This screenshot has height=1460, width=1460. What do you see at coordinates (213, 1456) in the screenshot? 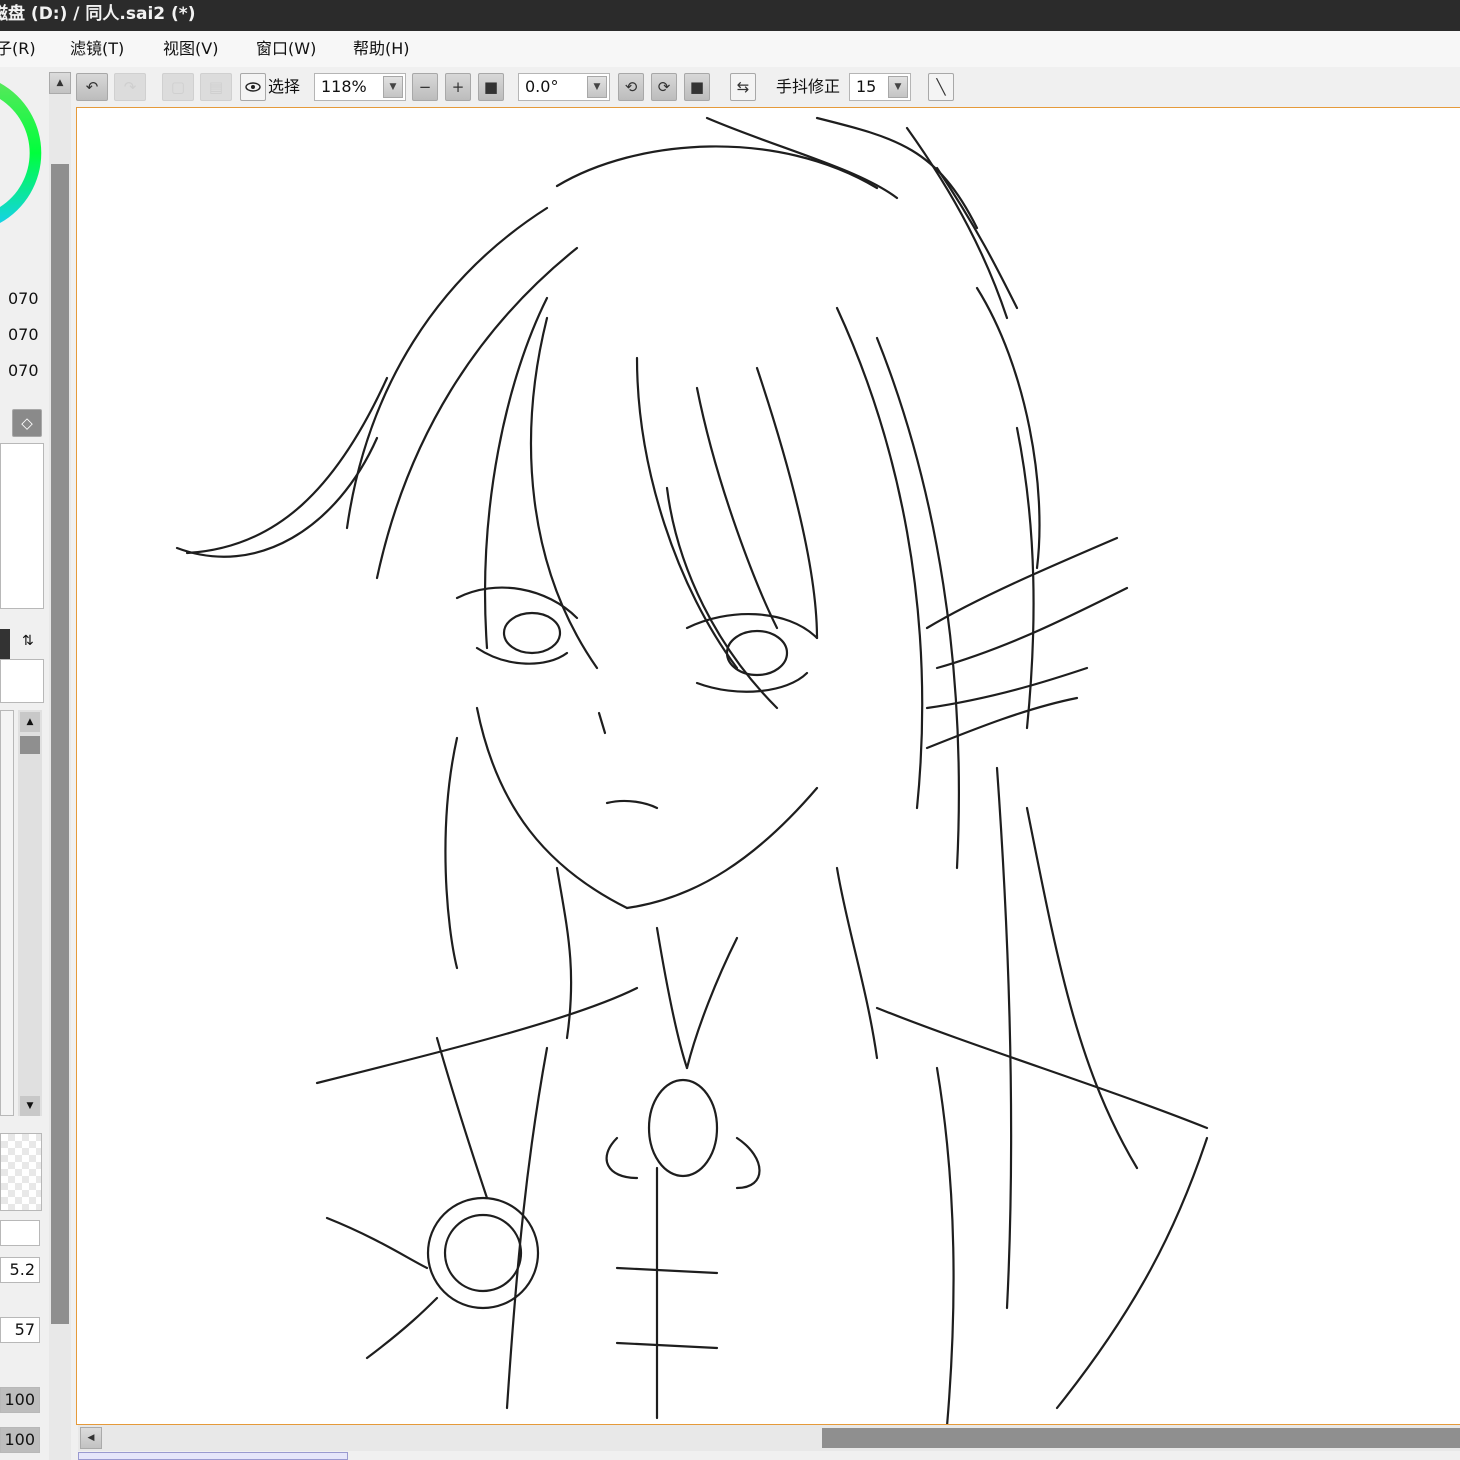
I see `document-tab` at bounding box center [213, 1456].